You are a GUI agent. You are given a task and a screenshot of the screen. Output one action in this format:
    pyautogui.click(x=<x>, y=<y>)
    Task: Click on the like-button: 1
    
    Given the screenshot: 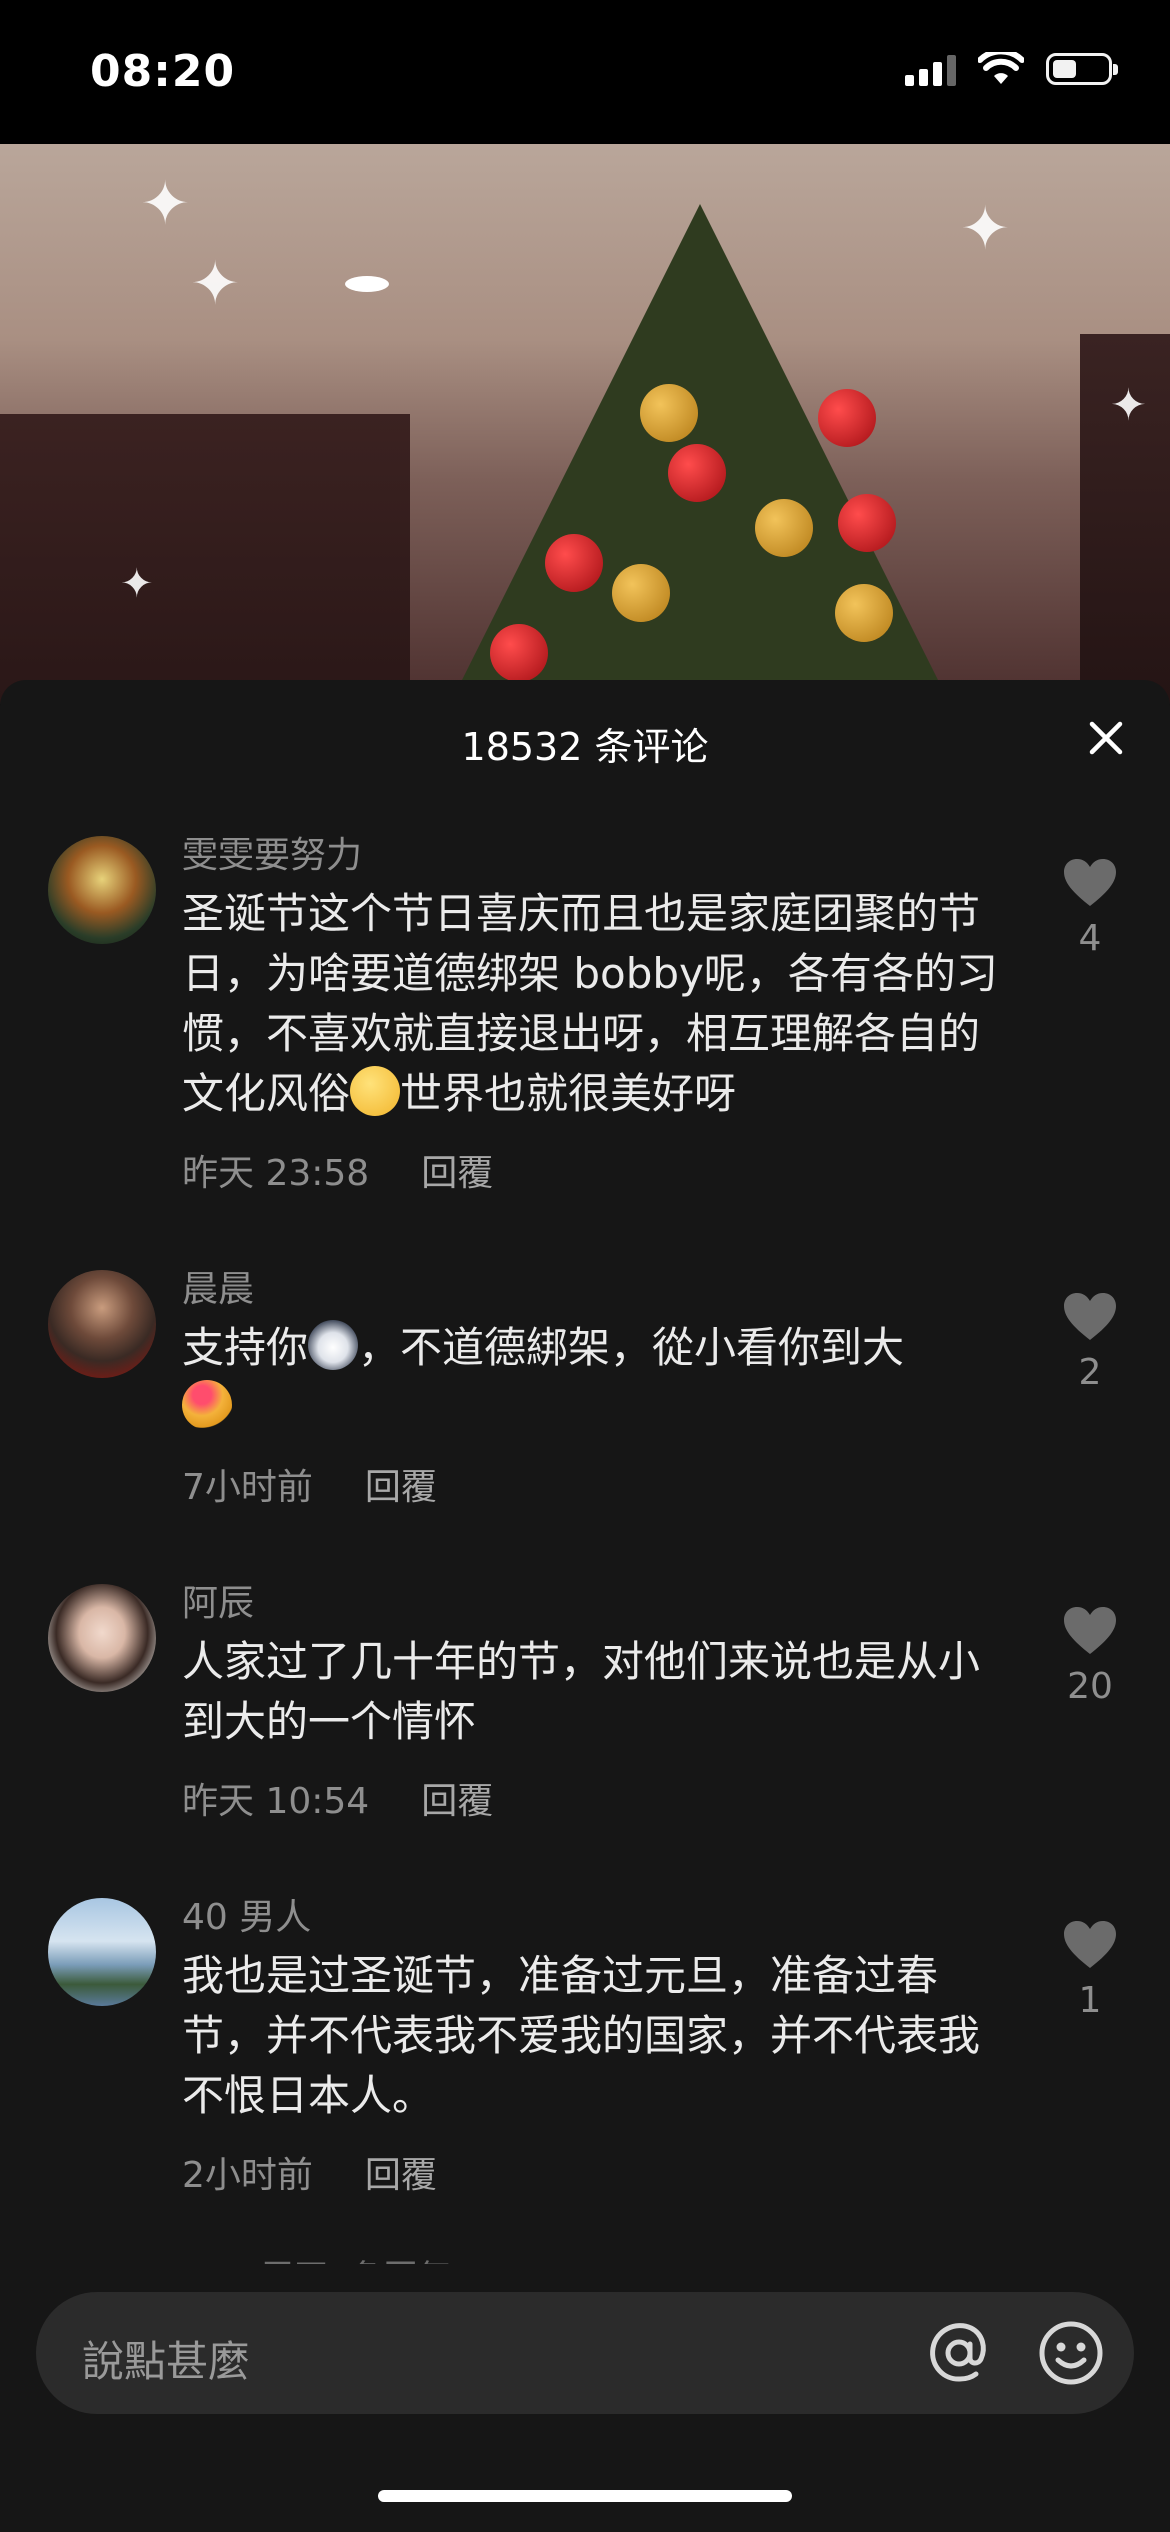 What is the action you would take?
    pyautogui.click(x=1090, y=1970)
    